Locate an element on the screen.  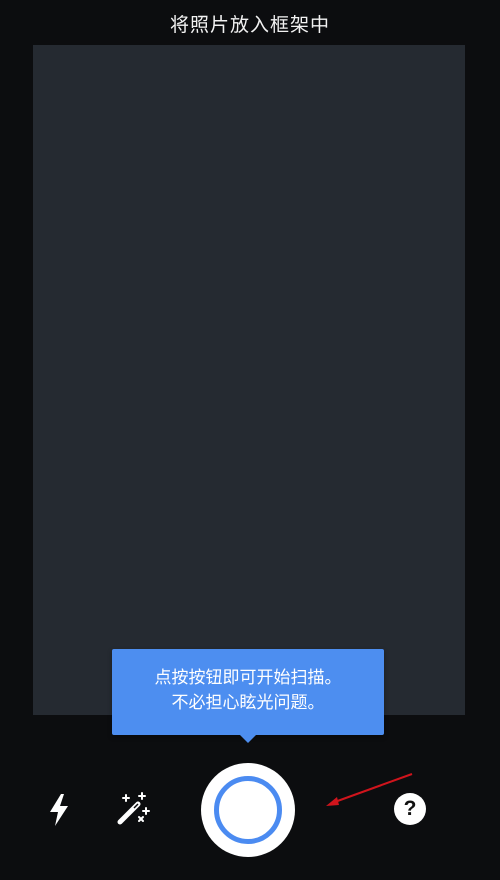
camera-toolbar: ? is located at coordinates (250, 810).